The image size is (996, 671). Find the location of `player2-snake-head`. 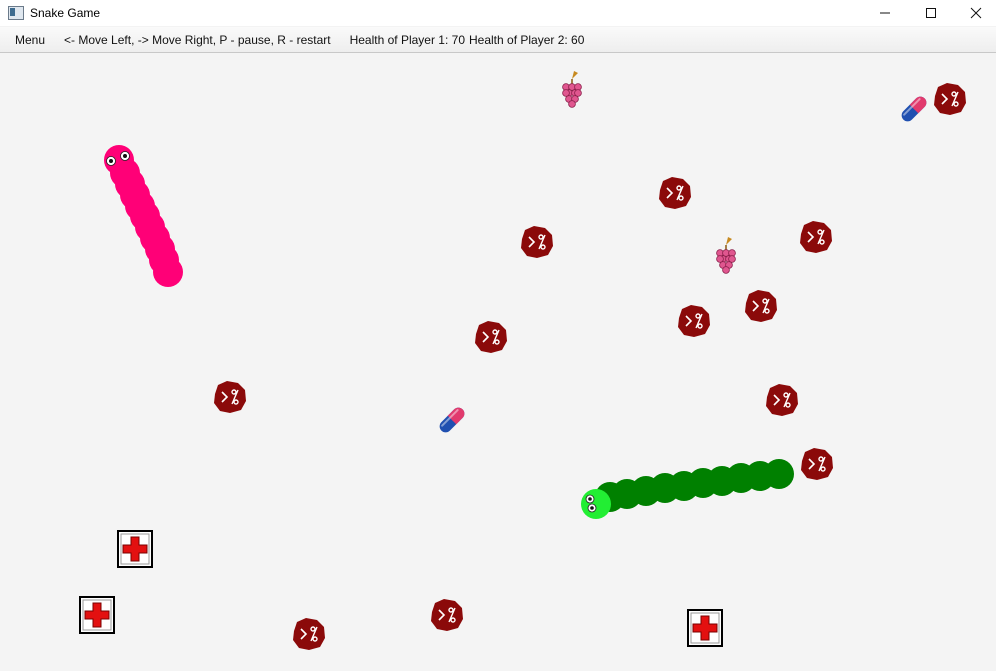

player2-snake-head is located at coordinates (596, 504).